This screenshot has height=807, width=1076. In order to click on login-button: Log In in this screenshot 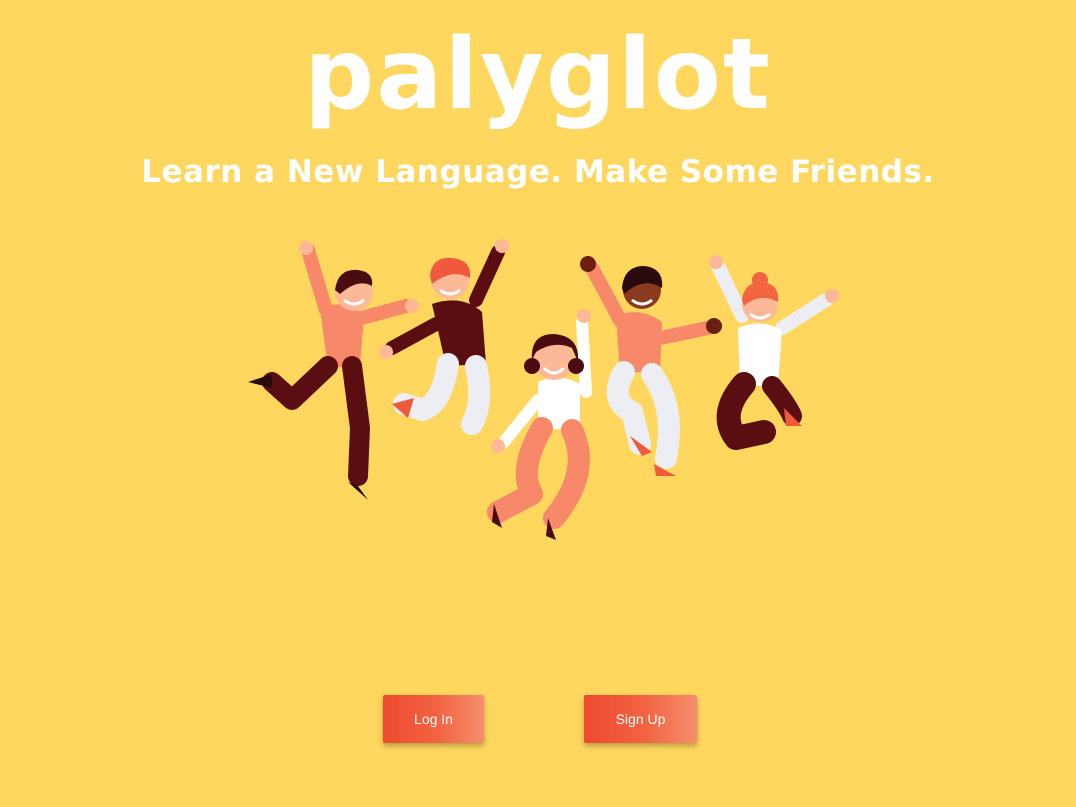, I will do `click(433, 719)`.